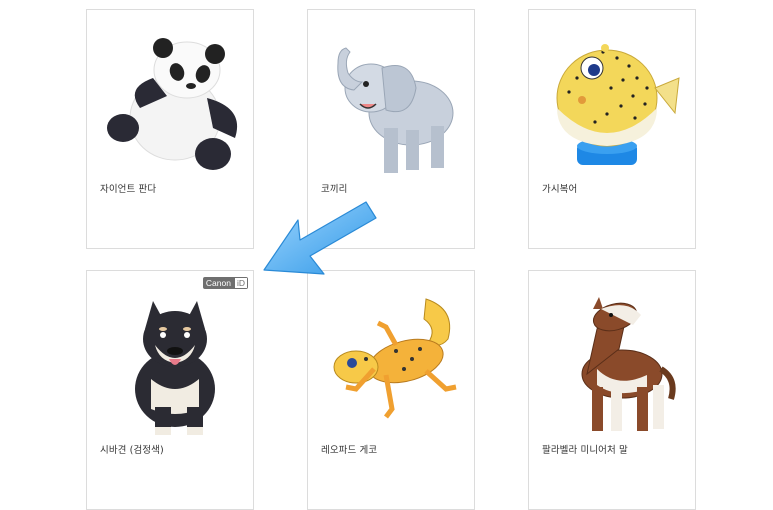  I want to click on product-card-horse: 팔라벨라 미니어처 말, so click(612, 390).